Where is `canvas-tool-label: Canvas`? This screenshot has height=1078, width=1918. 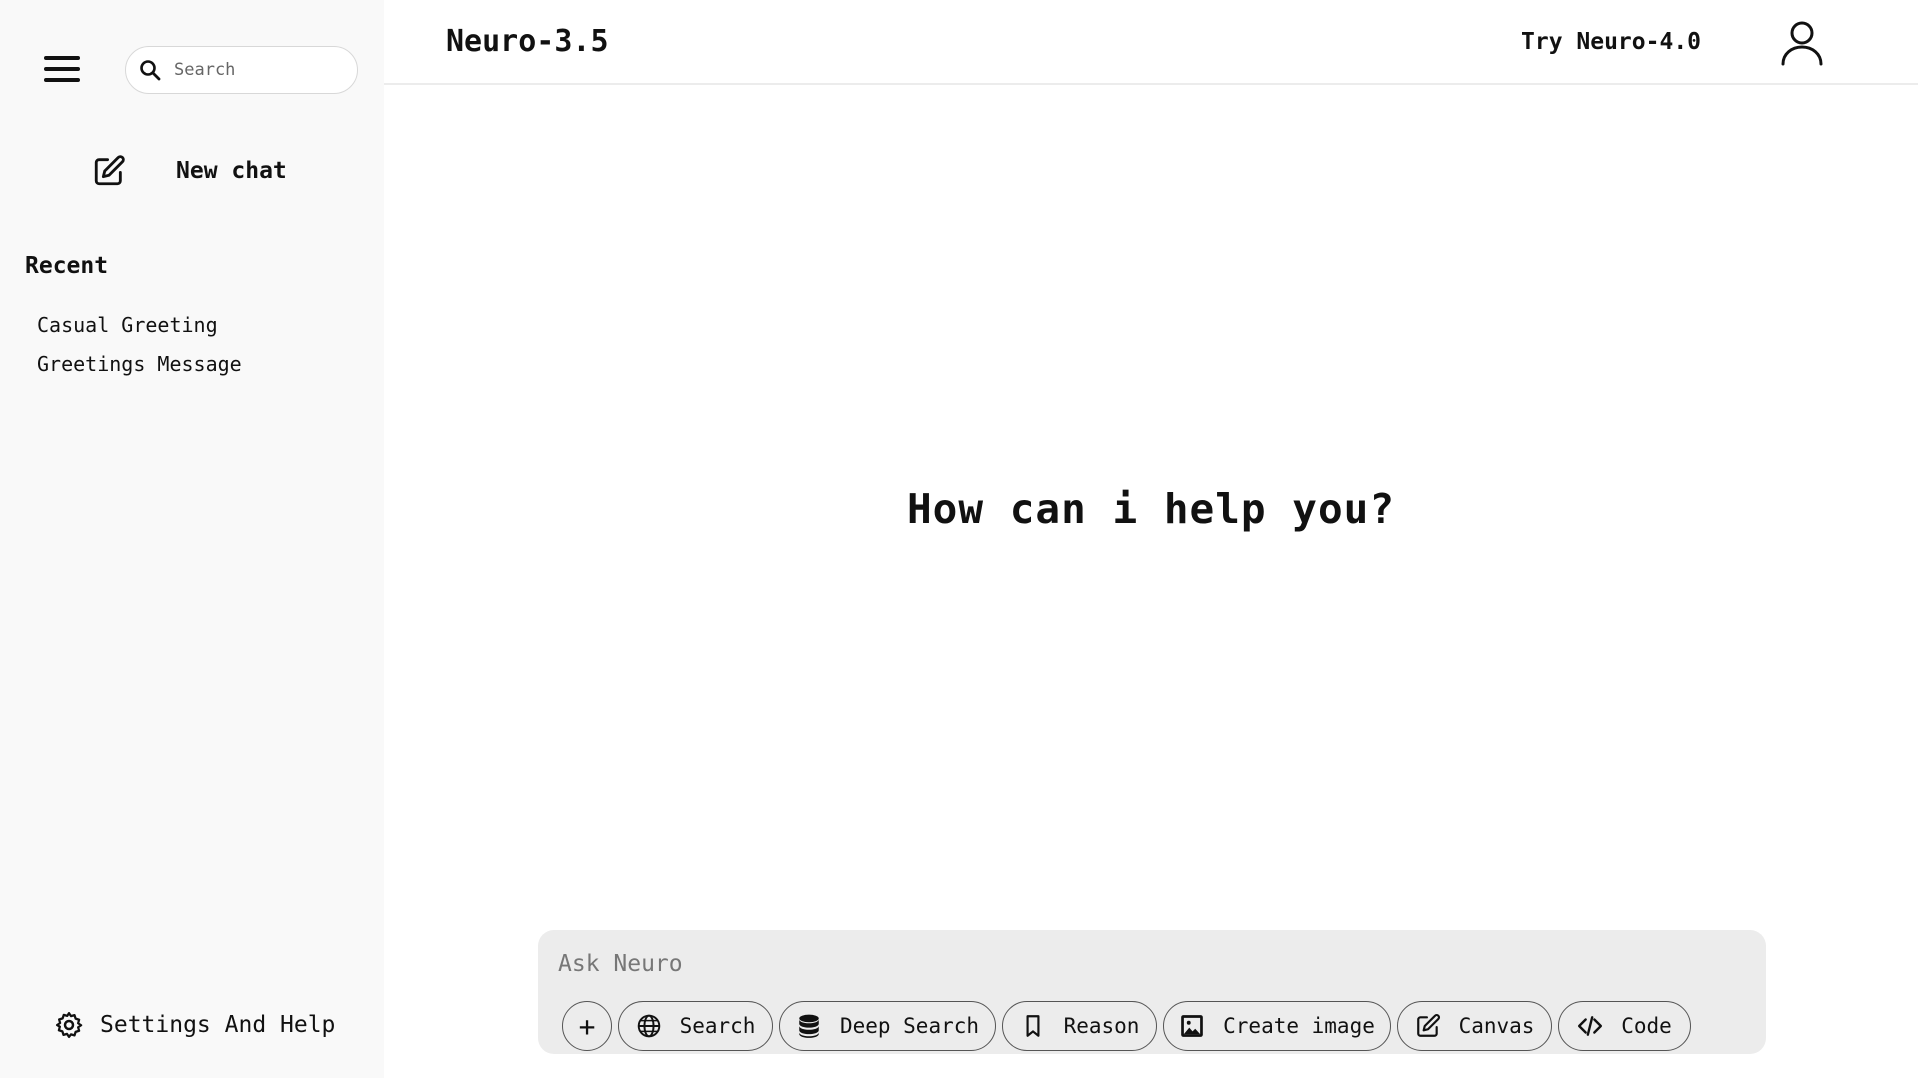 canvas-tool-label: Canvas is located at coordinates (1496, 1026).